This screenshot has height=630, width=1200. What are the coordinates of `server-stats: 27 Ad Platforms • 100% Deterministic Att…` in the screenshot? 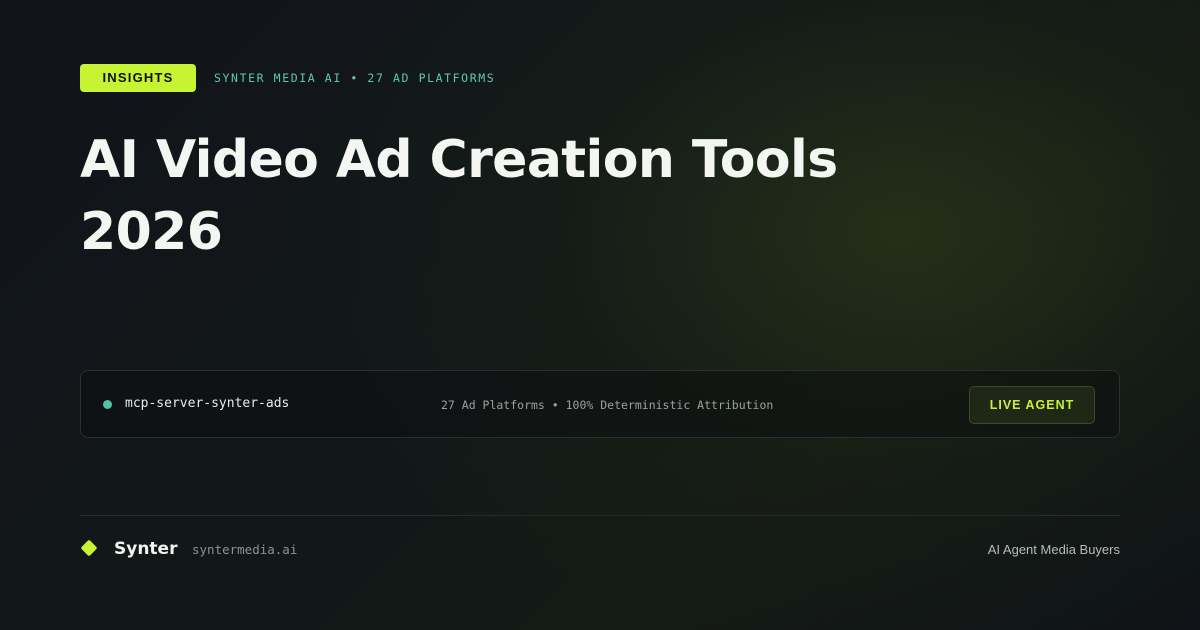 It's located at (607, 405).